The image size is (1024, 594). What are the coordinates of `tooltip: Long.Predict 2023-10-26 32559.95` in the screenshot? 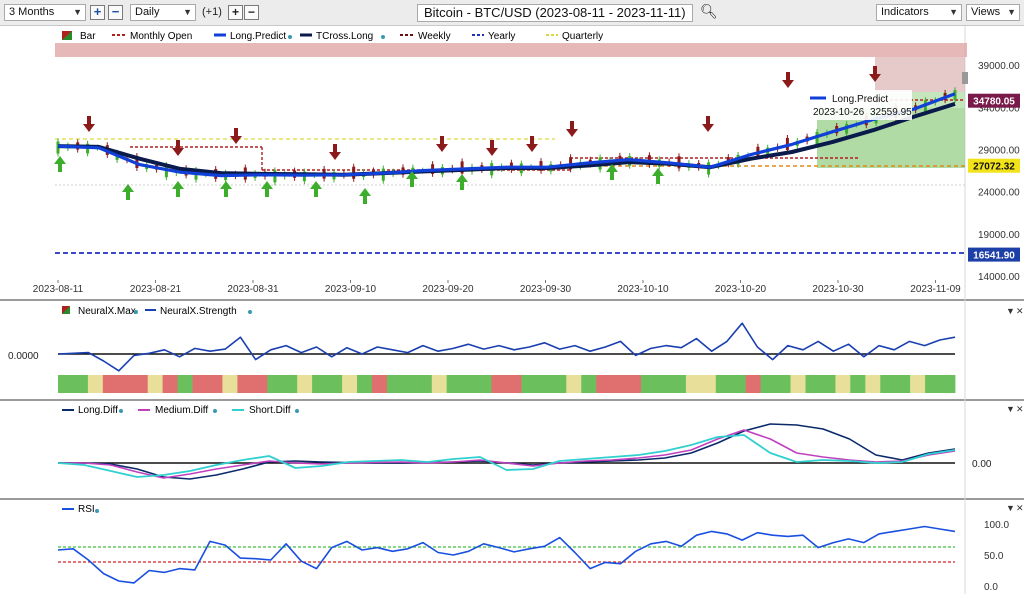 It's located at (859, 105).